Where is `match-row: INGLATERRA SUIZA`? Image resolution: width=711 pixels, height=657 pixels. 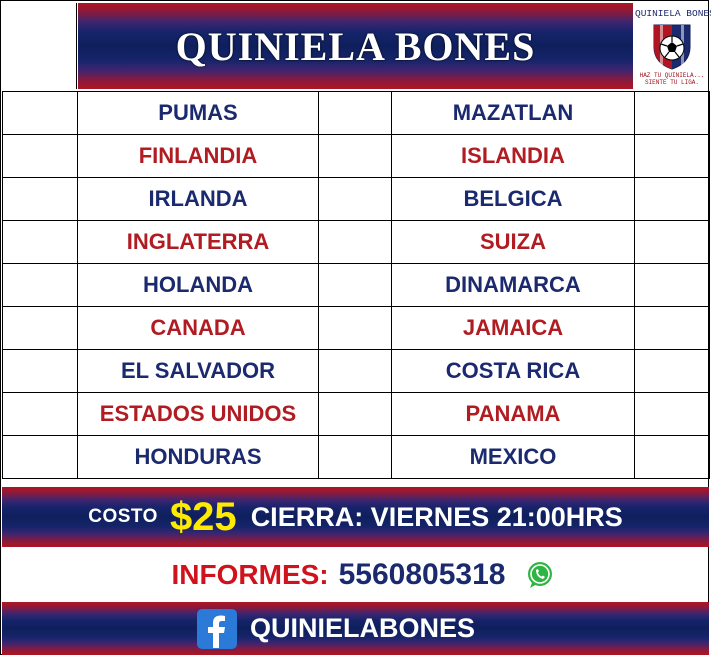
match-row: INGLATERRA SUIZA is located at coordinates (356, 242).